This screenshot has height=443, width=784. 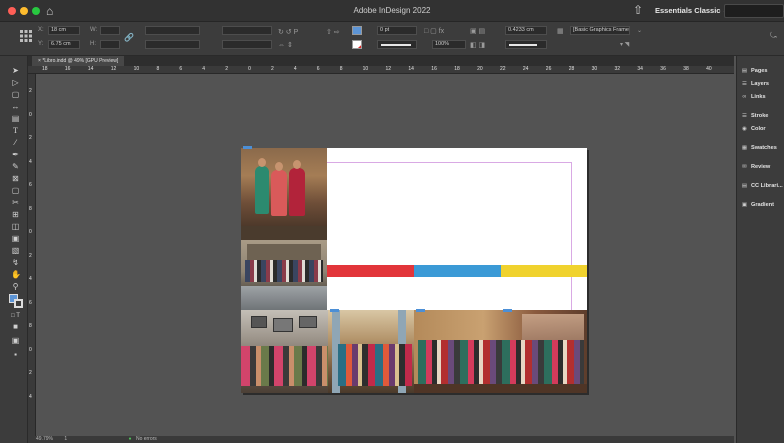 What do you see at coordinates (762, 129) in the screenshot?
I see `panel-item-color: ◉ Color` at bounding box center [762, 129].